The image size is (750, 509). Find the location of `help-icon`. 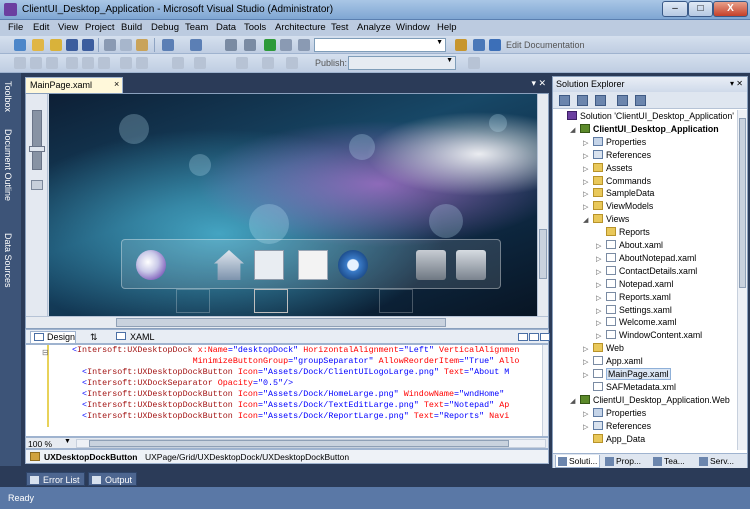

help-icon is located at coordinates (495, 45).